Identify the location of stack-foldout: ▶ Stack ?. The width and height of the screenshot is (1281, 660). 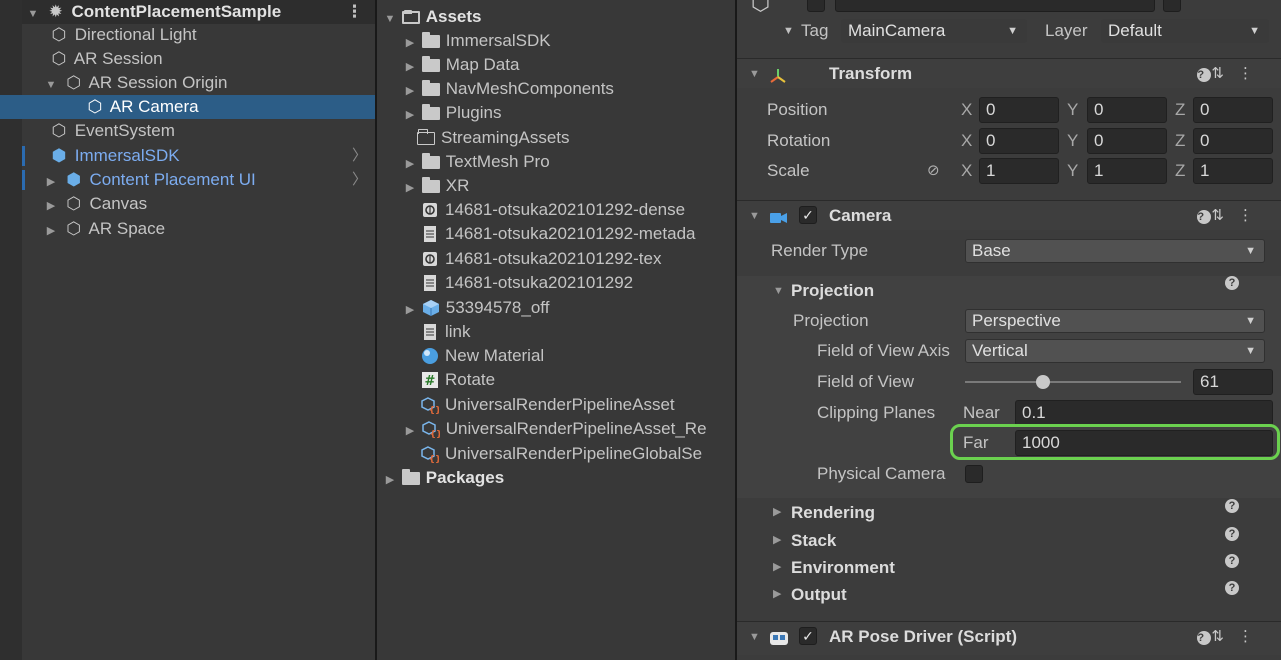
(1009, 540).